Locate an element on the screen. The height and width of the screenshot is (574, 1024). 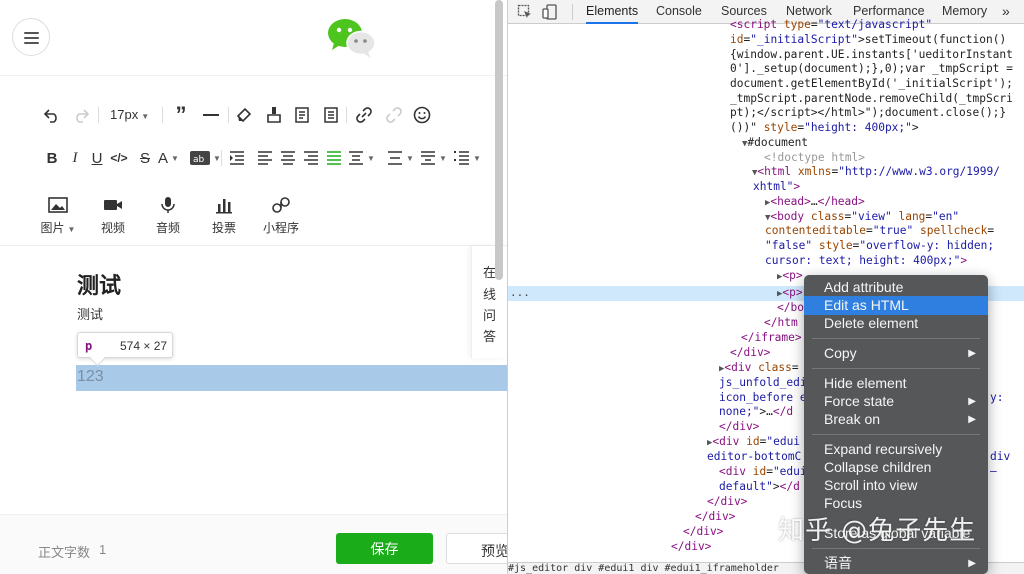
preview-button: 预览 is located at coordinates (476, 548).